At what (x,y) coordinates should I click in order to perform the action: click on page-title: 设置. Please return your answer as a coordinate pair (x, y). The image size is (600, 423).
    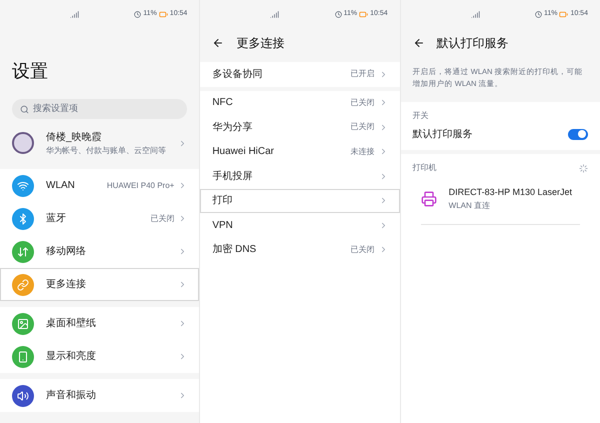
    Looking at the image, I should click on (30, 71).